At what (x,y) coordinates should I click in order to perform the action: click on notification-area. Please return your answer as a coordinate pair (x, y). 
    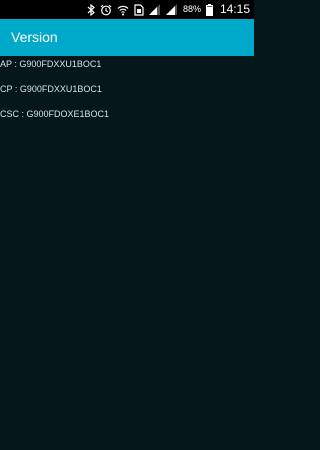
    Looking at the image, I should click on (40, 9).